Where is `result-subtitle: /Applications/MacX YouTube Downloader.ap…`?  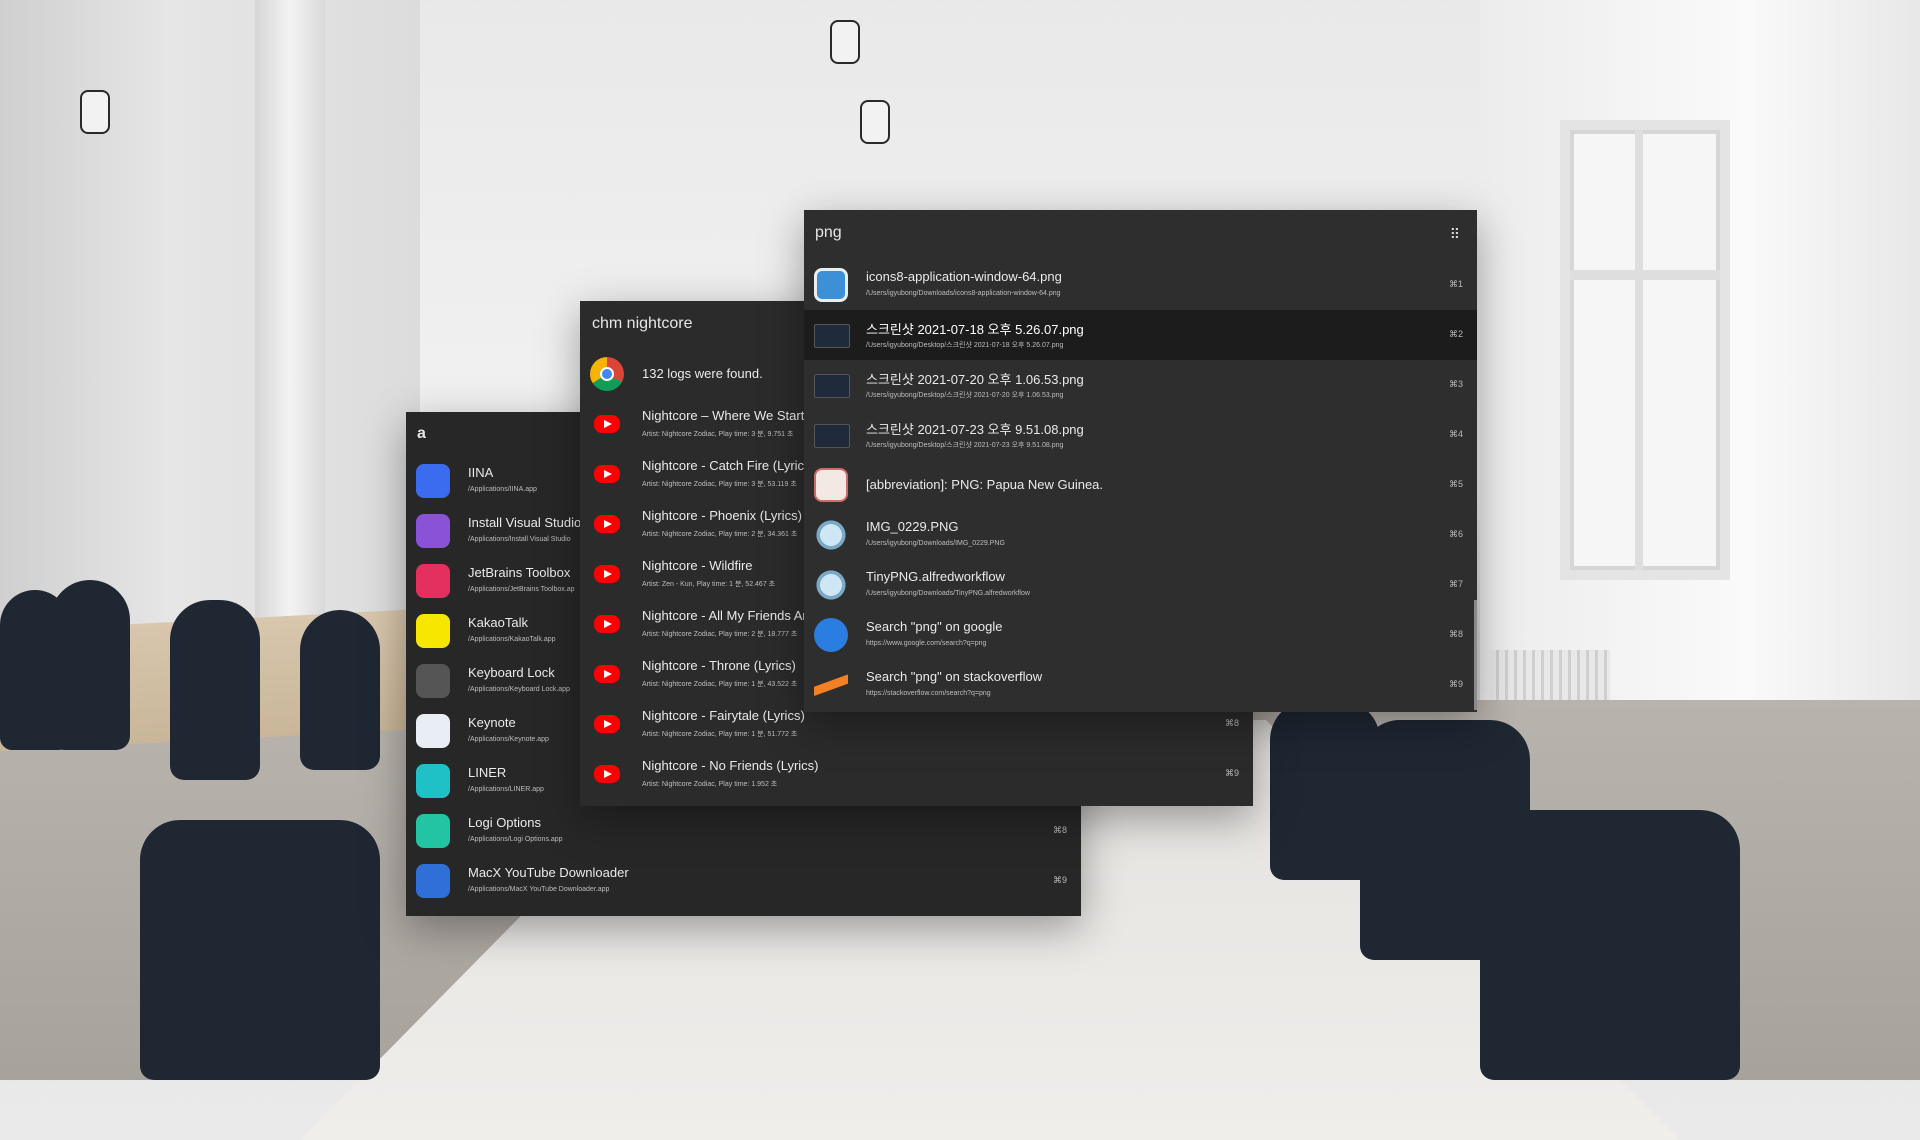 result-subtitle: /Applications/MacX YouTube Downloader.ap… is located at coordinates (539, 889).